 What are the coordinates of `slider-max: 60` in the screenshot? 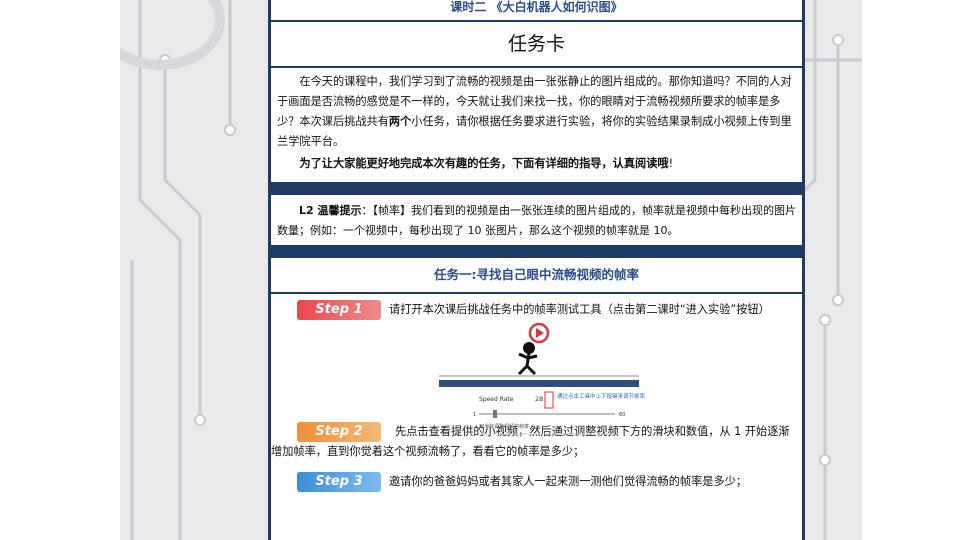 It's located at (622, 415).